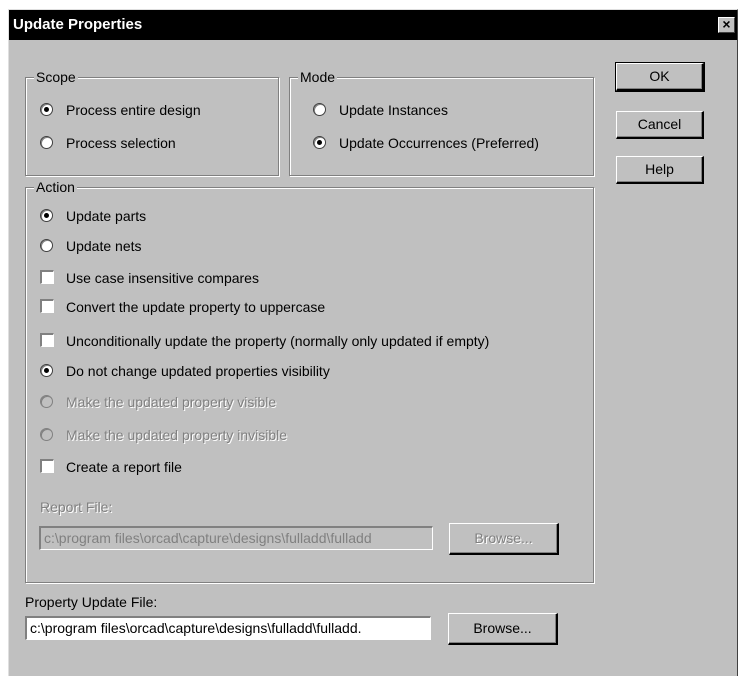 This screenshot has width=746, height=676. What do you see at coordinates (660, 125) in the screenshot?
I see `cancel-button: Cancel` at bounding box center [660, 125].